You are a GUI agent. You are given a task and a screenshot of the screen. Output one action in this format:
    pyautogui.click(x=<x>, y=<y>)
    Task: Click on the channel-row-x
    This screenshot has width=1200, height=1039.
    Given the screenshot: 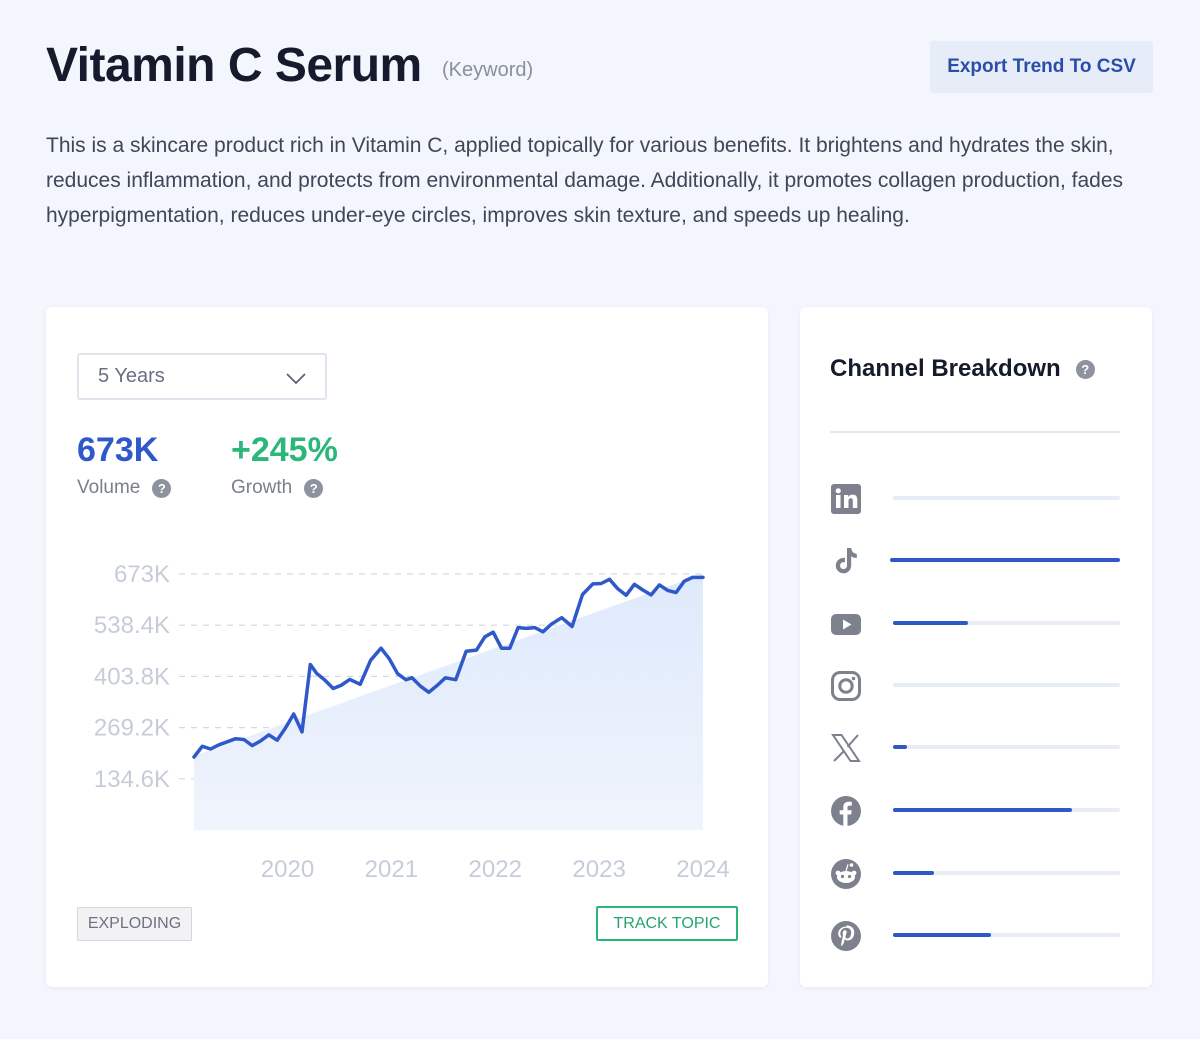 What is the action you would take?
    pyautogui.click(x=975, y=748)
    